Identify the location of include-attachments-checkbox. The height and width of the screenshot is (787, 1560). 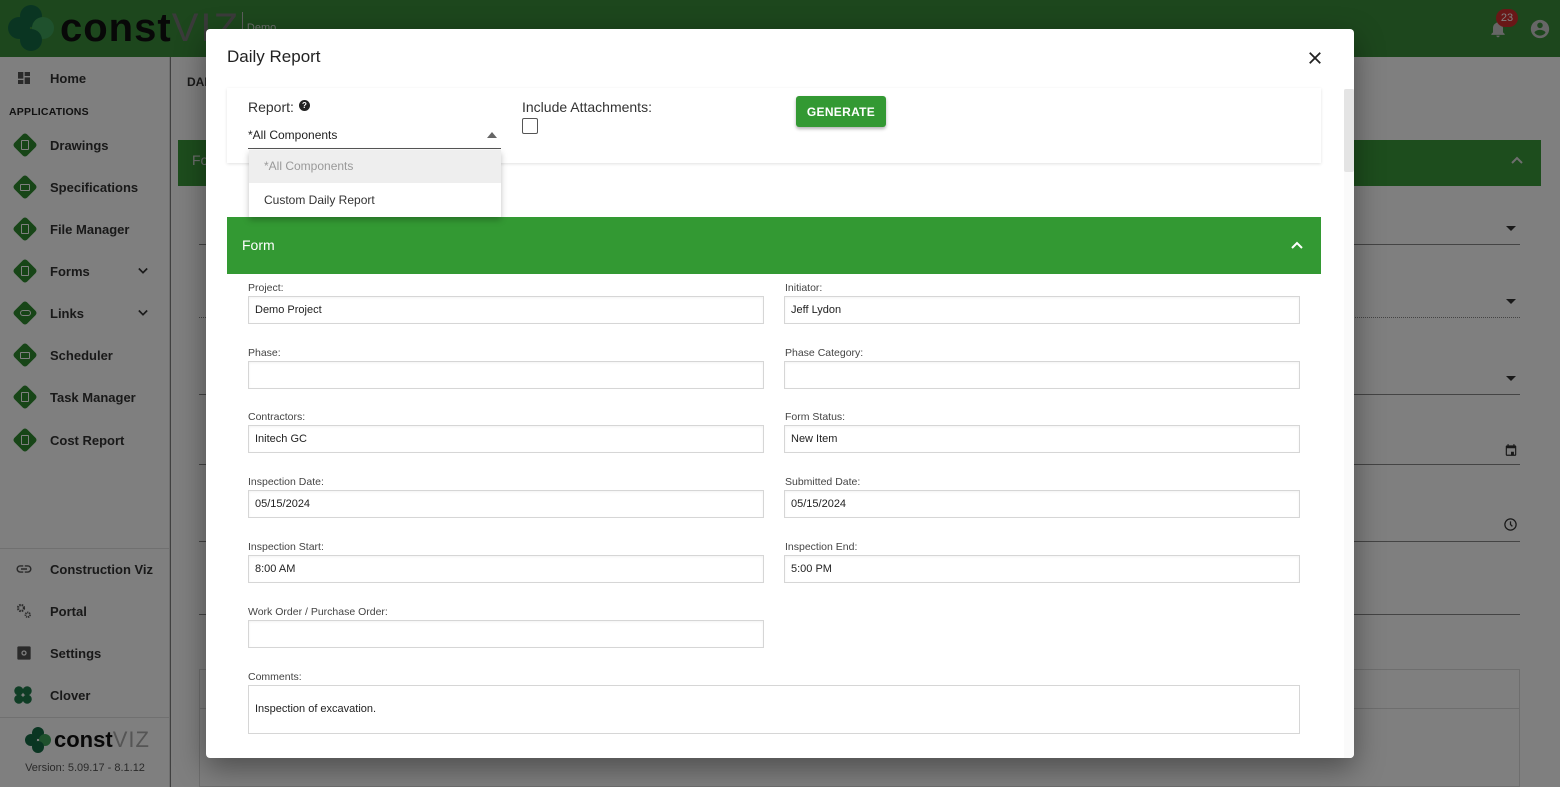
(530, 126).